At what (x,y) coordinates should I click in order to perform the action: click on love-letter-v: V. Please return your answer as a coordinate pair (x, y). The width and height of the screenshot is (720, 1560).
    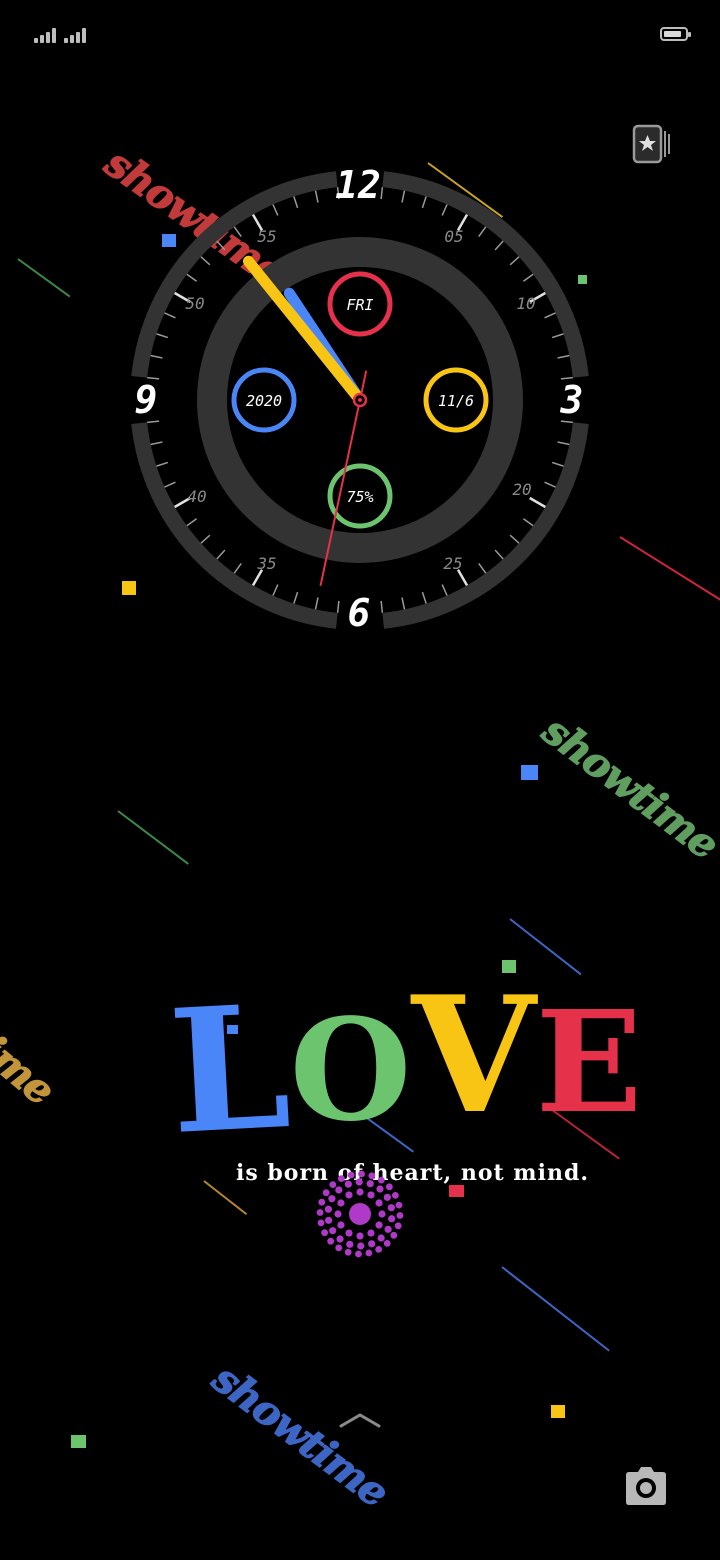
    Looking at the image, I should click on (473, 1055).